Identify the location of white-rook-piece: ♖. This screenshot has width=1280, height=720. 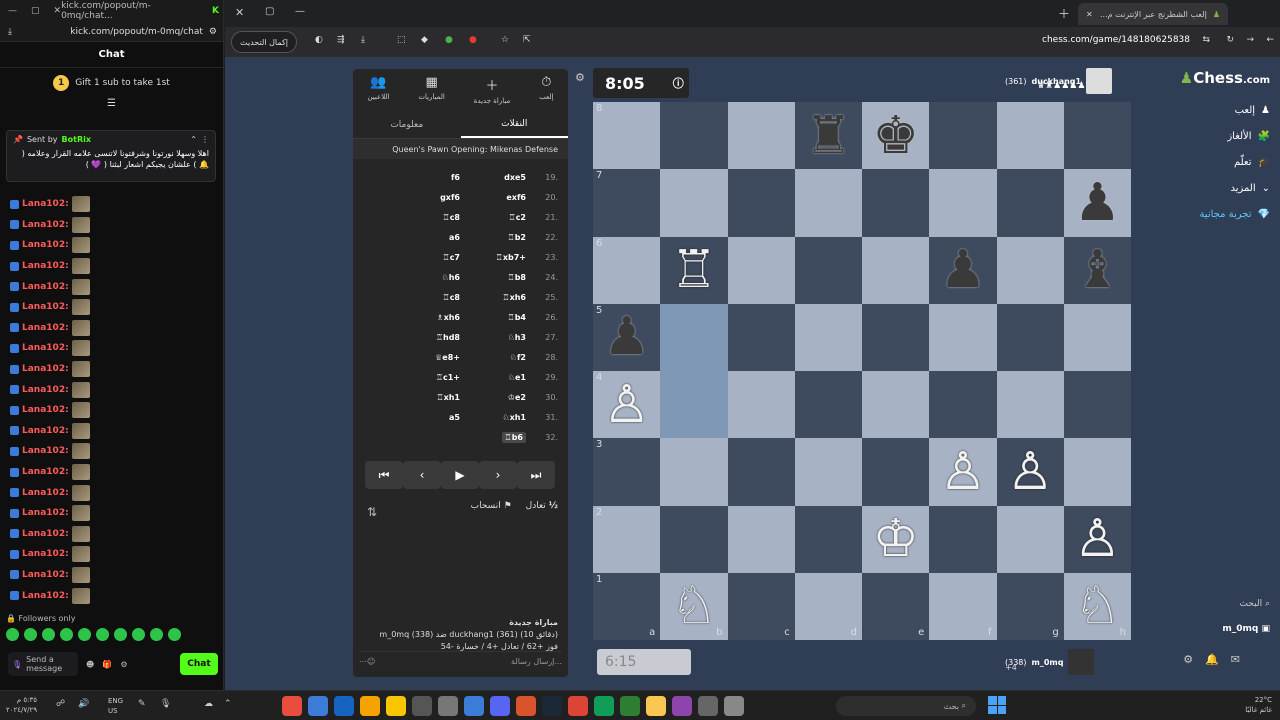
(694, 270).